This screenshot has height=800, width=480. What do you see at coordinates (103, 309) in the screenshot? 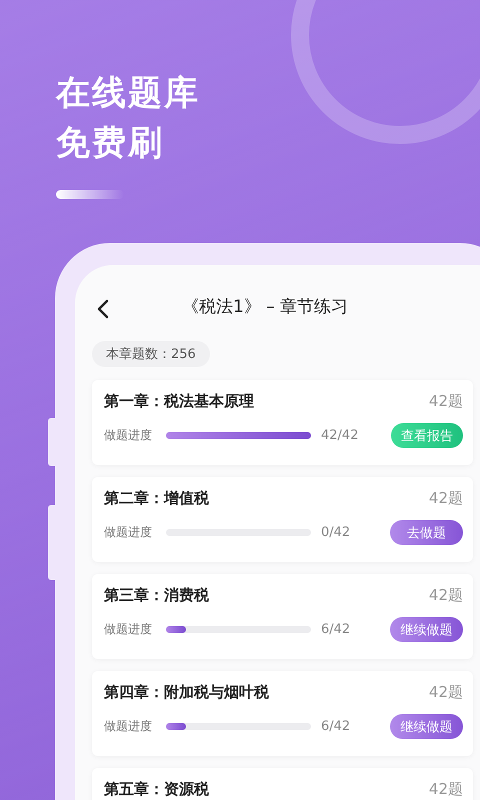
I see `back-icon` at bounding box center [103, 309].